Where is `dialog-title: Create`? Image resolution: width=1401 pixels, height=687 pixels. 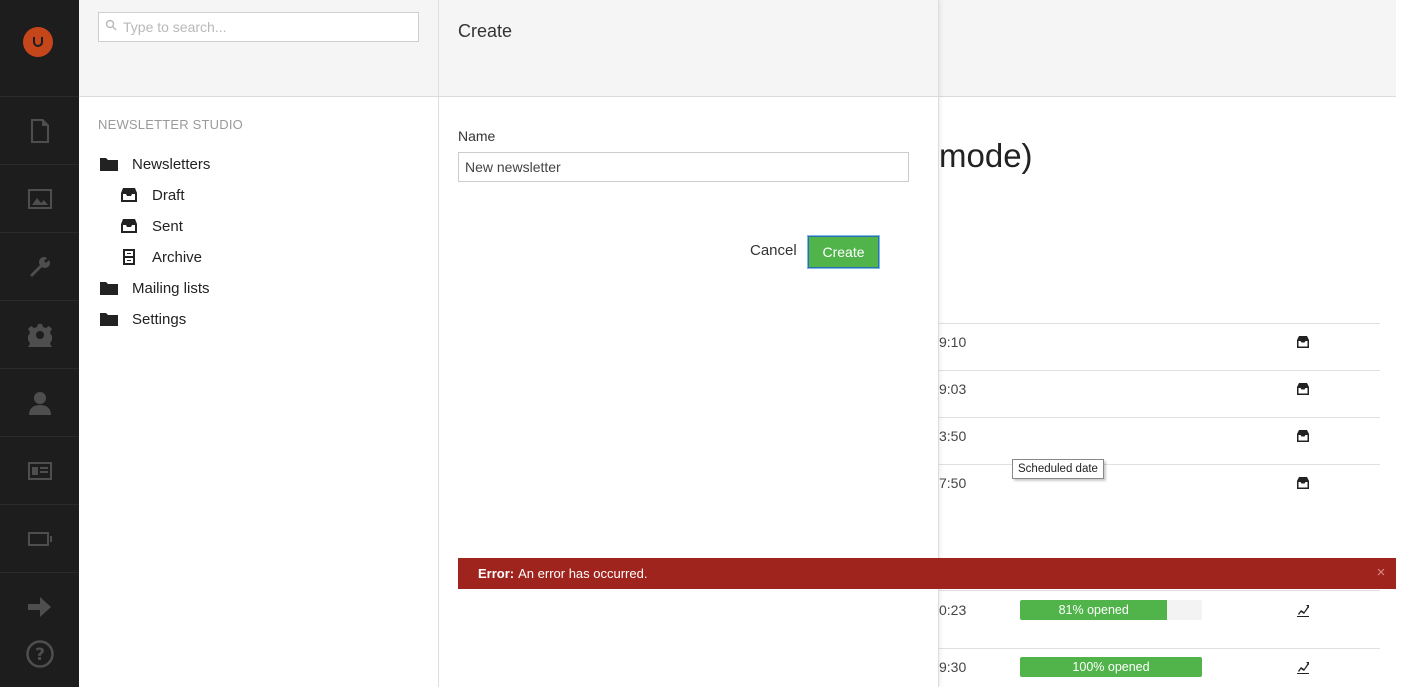
dialog-title: Create is located at coordinates (485, 31).